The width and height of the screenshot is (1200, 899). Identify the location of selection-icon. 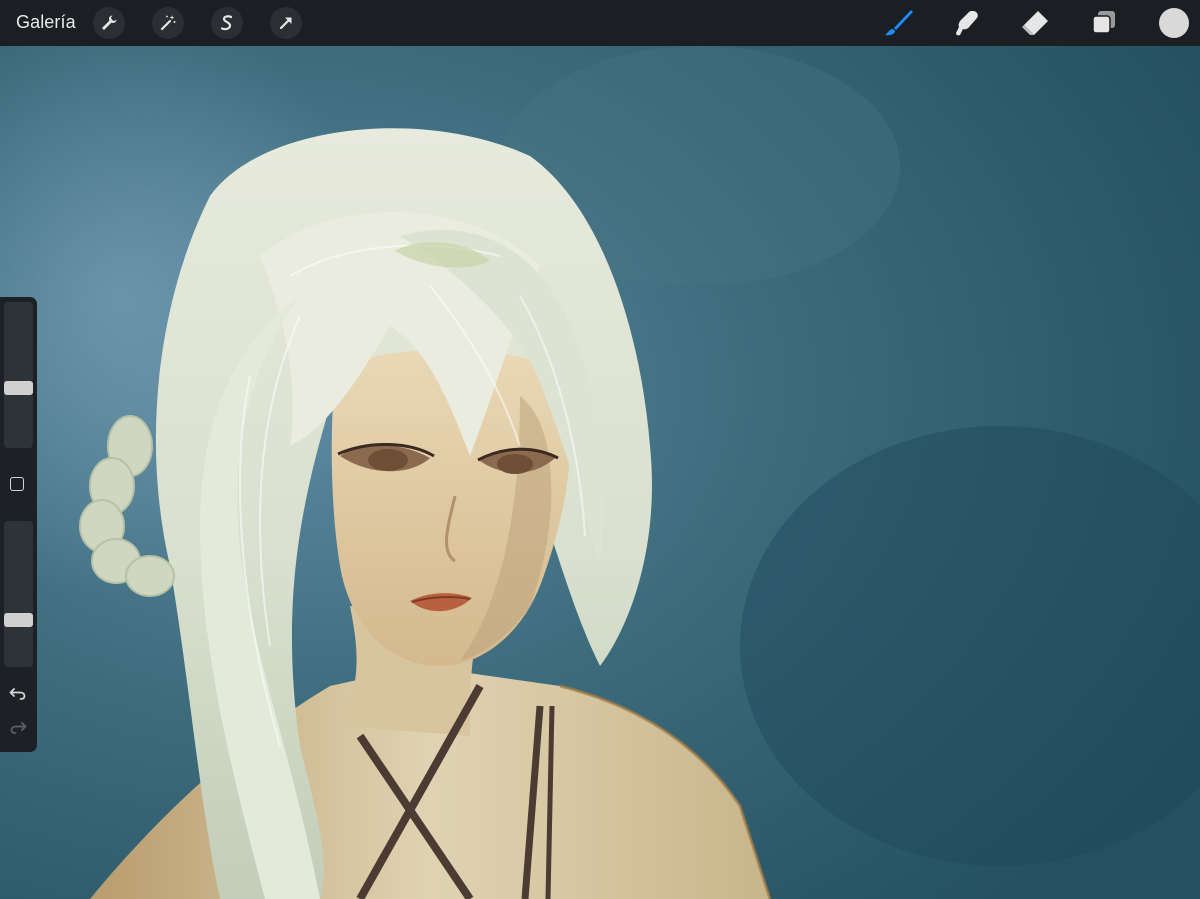
(226, 23).